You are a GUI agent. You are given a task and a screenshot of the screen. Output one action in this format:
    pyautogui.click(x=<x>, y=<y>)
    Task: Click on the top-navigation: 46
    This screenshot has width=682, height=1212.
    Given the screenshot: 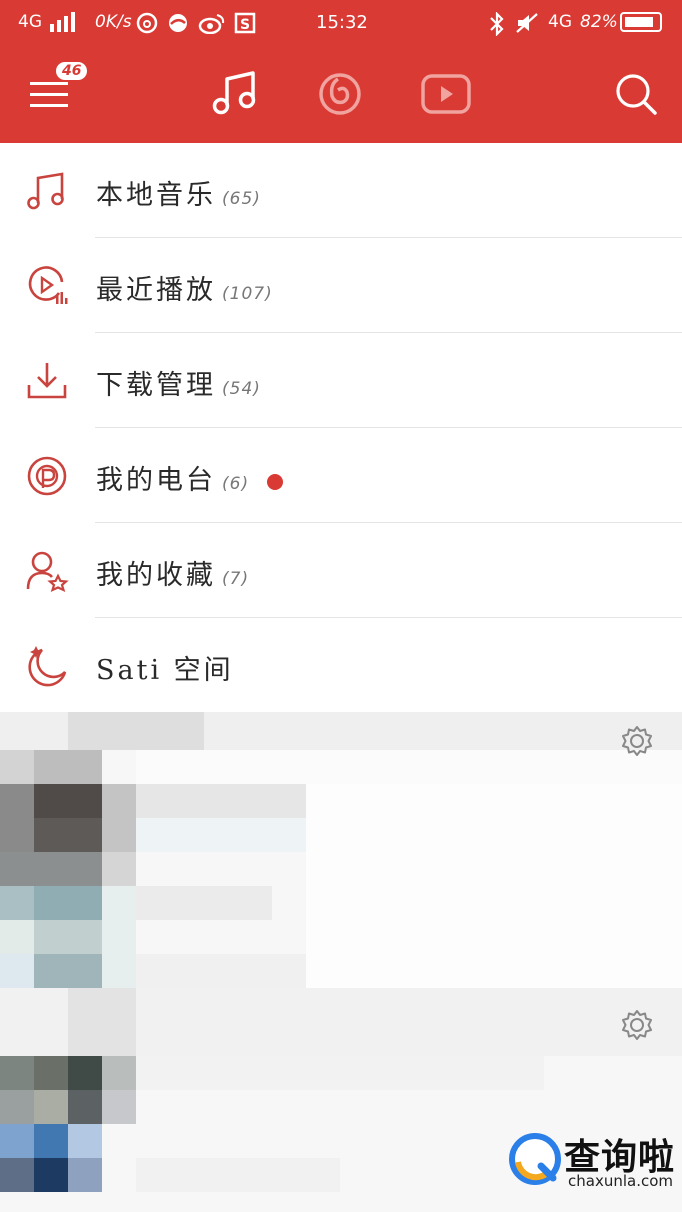 What is the action you would take?
    pyautogui.click(x=341, y=97)
    